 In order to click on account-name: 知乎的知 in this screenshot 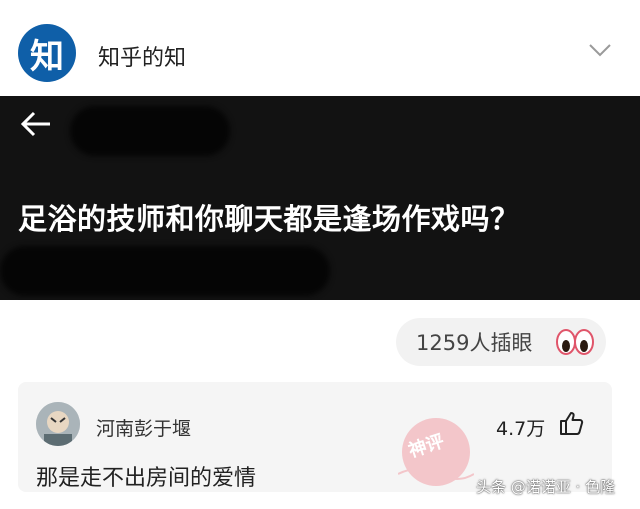, I will do `click(142, 56)`.